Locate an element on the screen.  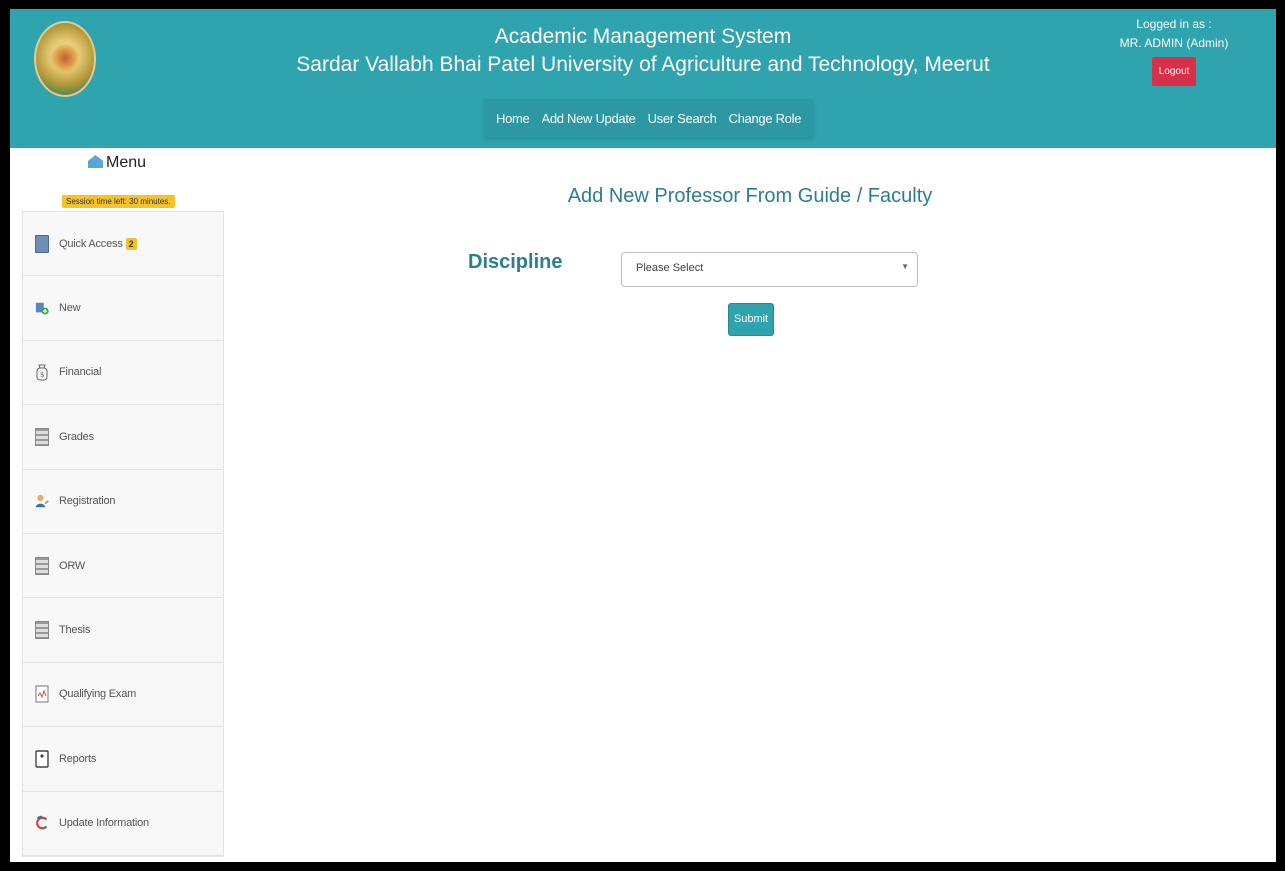
reports-icon is located at coordinates (42, 759).